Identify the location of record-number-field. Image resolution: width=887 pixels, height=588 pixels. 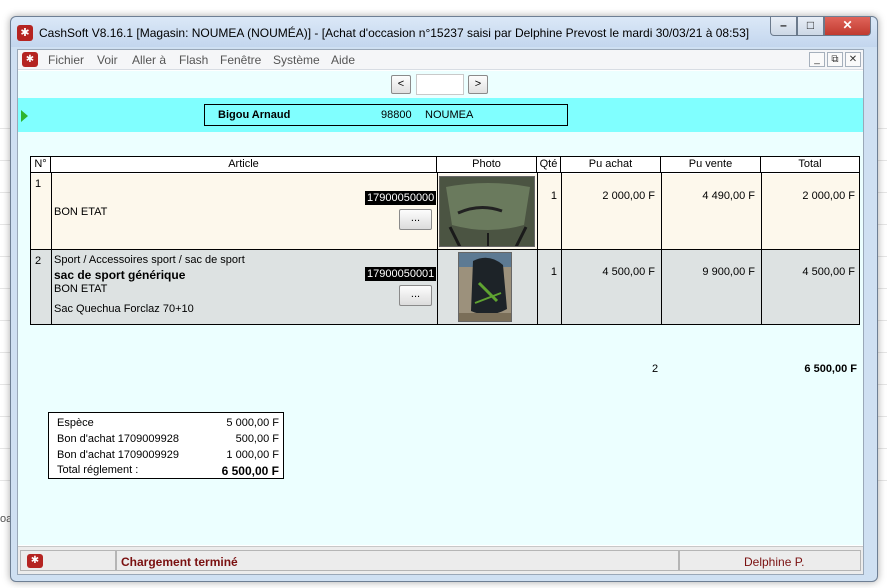
(440, 84).